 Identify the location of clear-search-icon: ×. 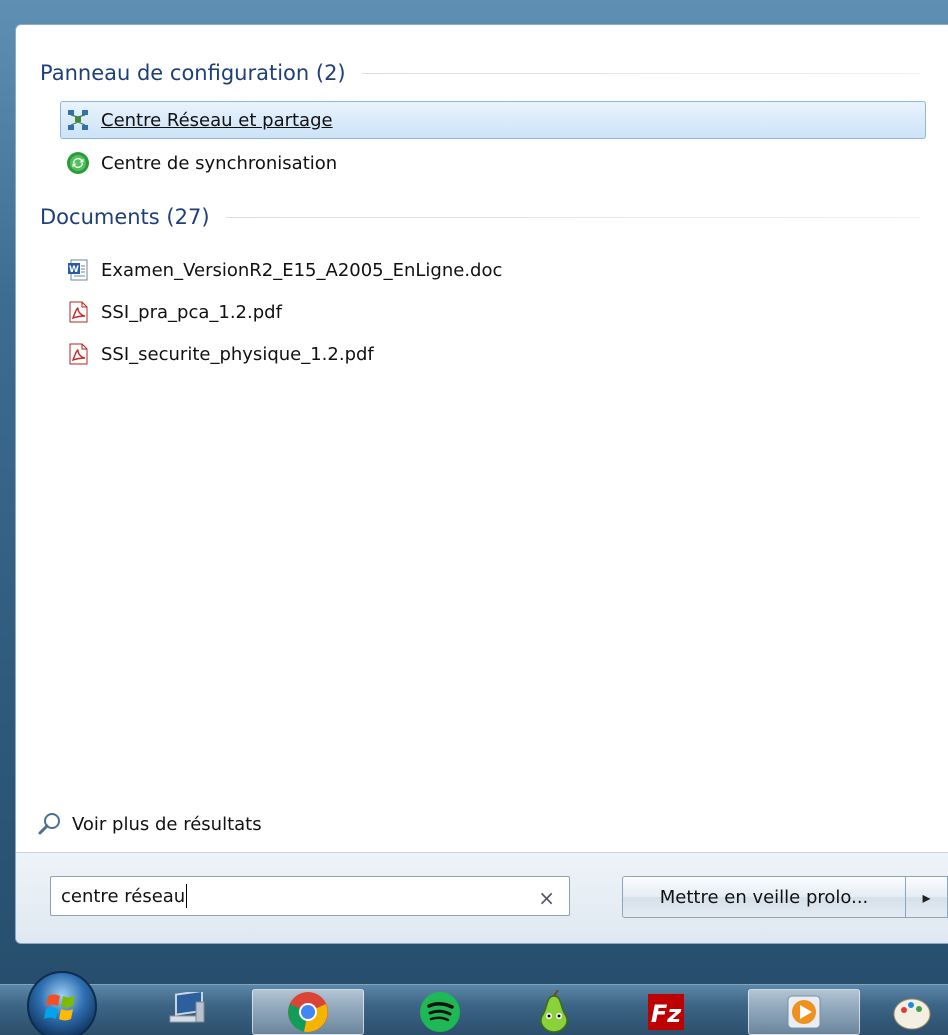
(546, 898).